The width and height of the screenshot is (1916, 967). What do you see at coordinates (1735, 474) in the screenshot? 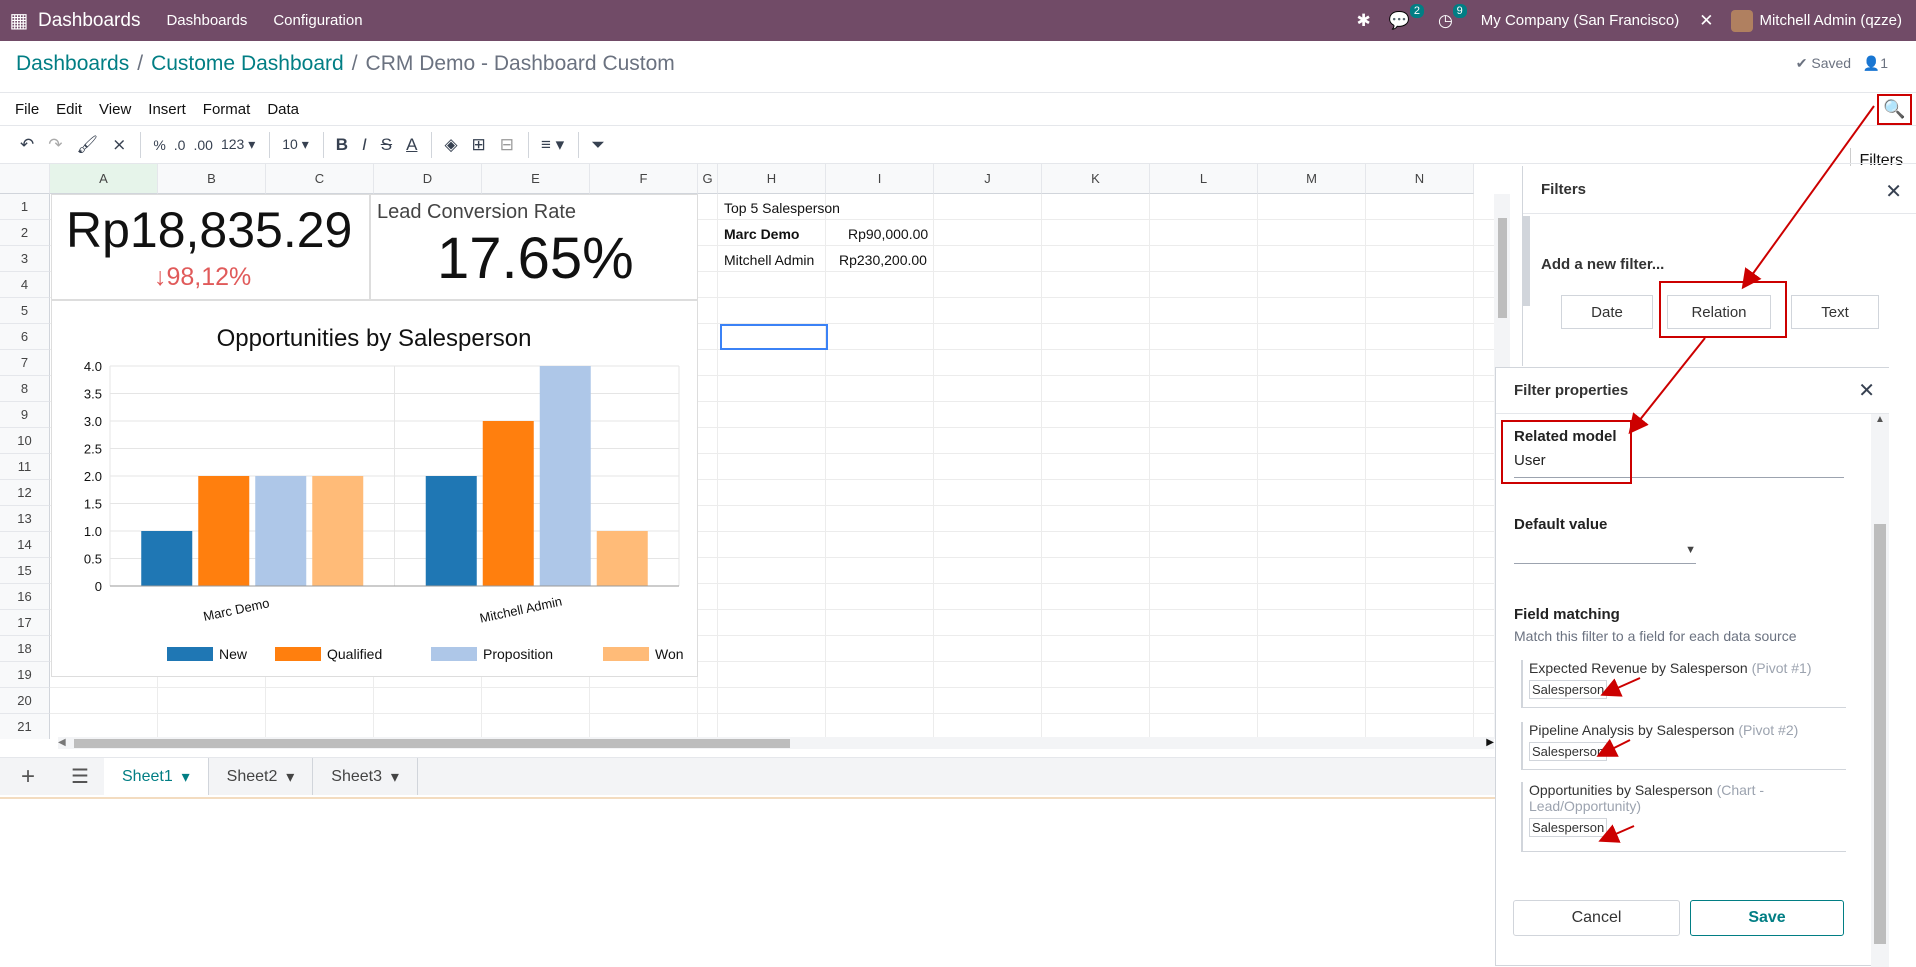
I see `annotation-arrows` at bounding box center [1735, 474].